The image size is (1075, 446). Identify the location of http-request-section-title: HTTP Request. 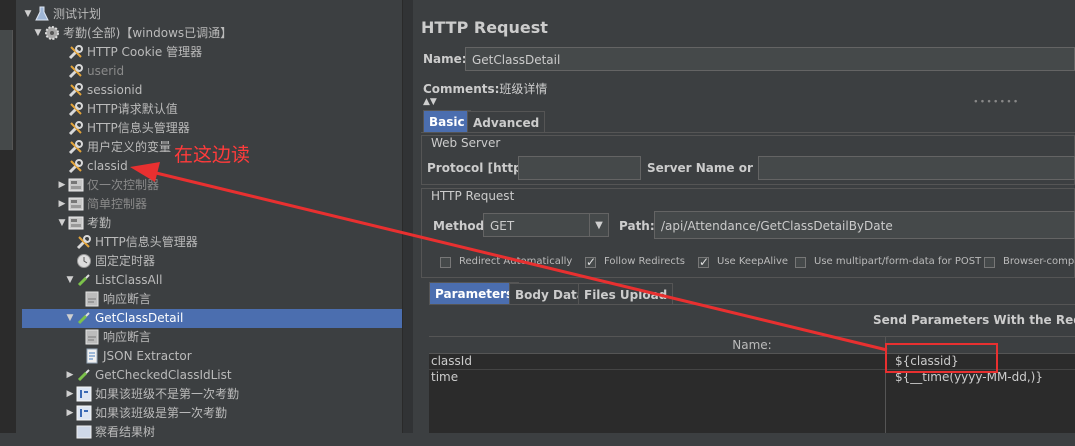
(473, 196).